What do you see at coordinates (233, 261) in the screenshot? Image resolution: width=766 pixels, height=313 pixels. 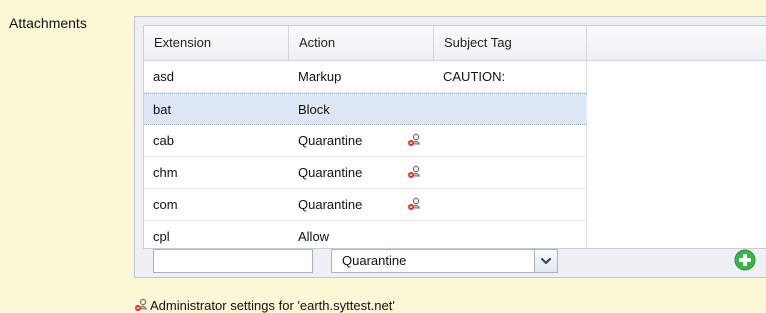 I see `extension-input` at bounding box center [233, 261].